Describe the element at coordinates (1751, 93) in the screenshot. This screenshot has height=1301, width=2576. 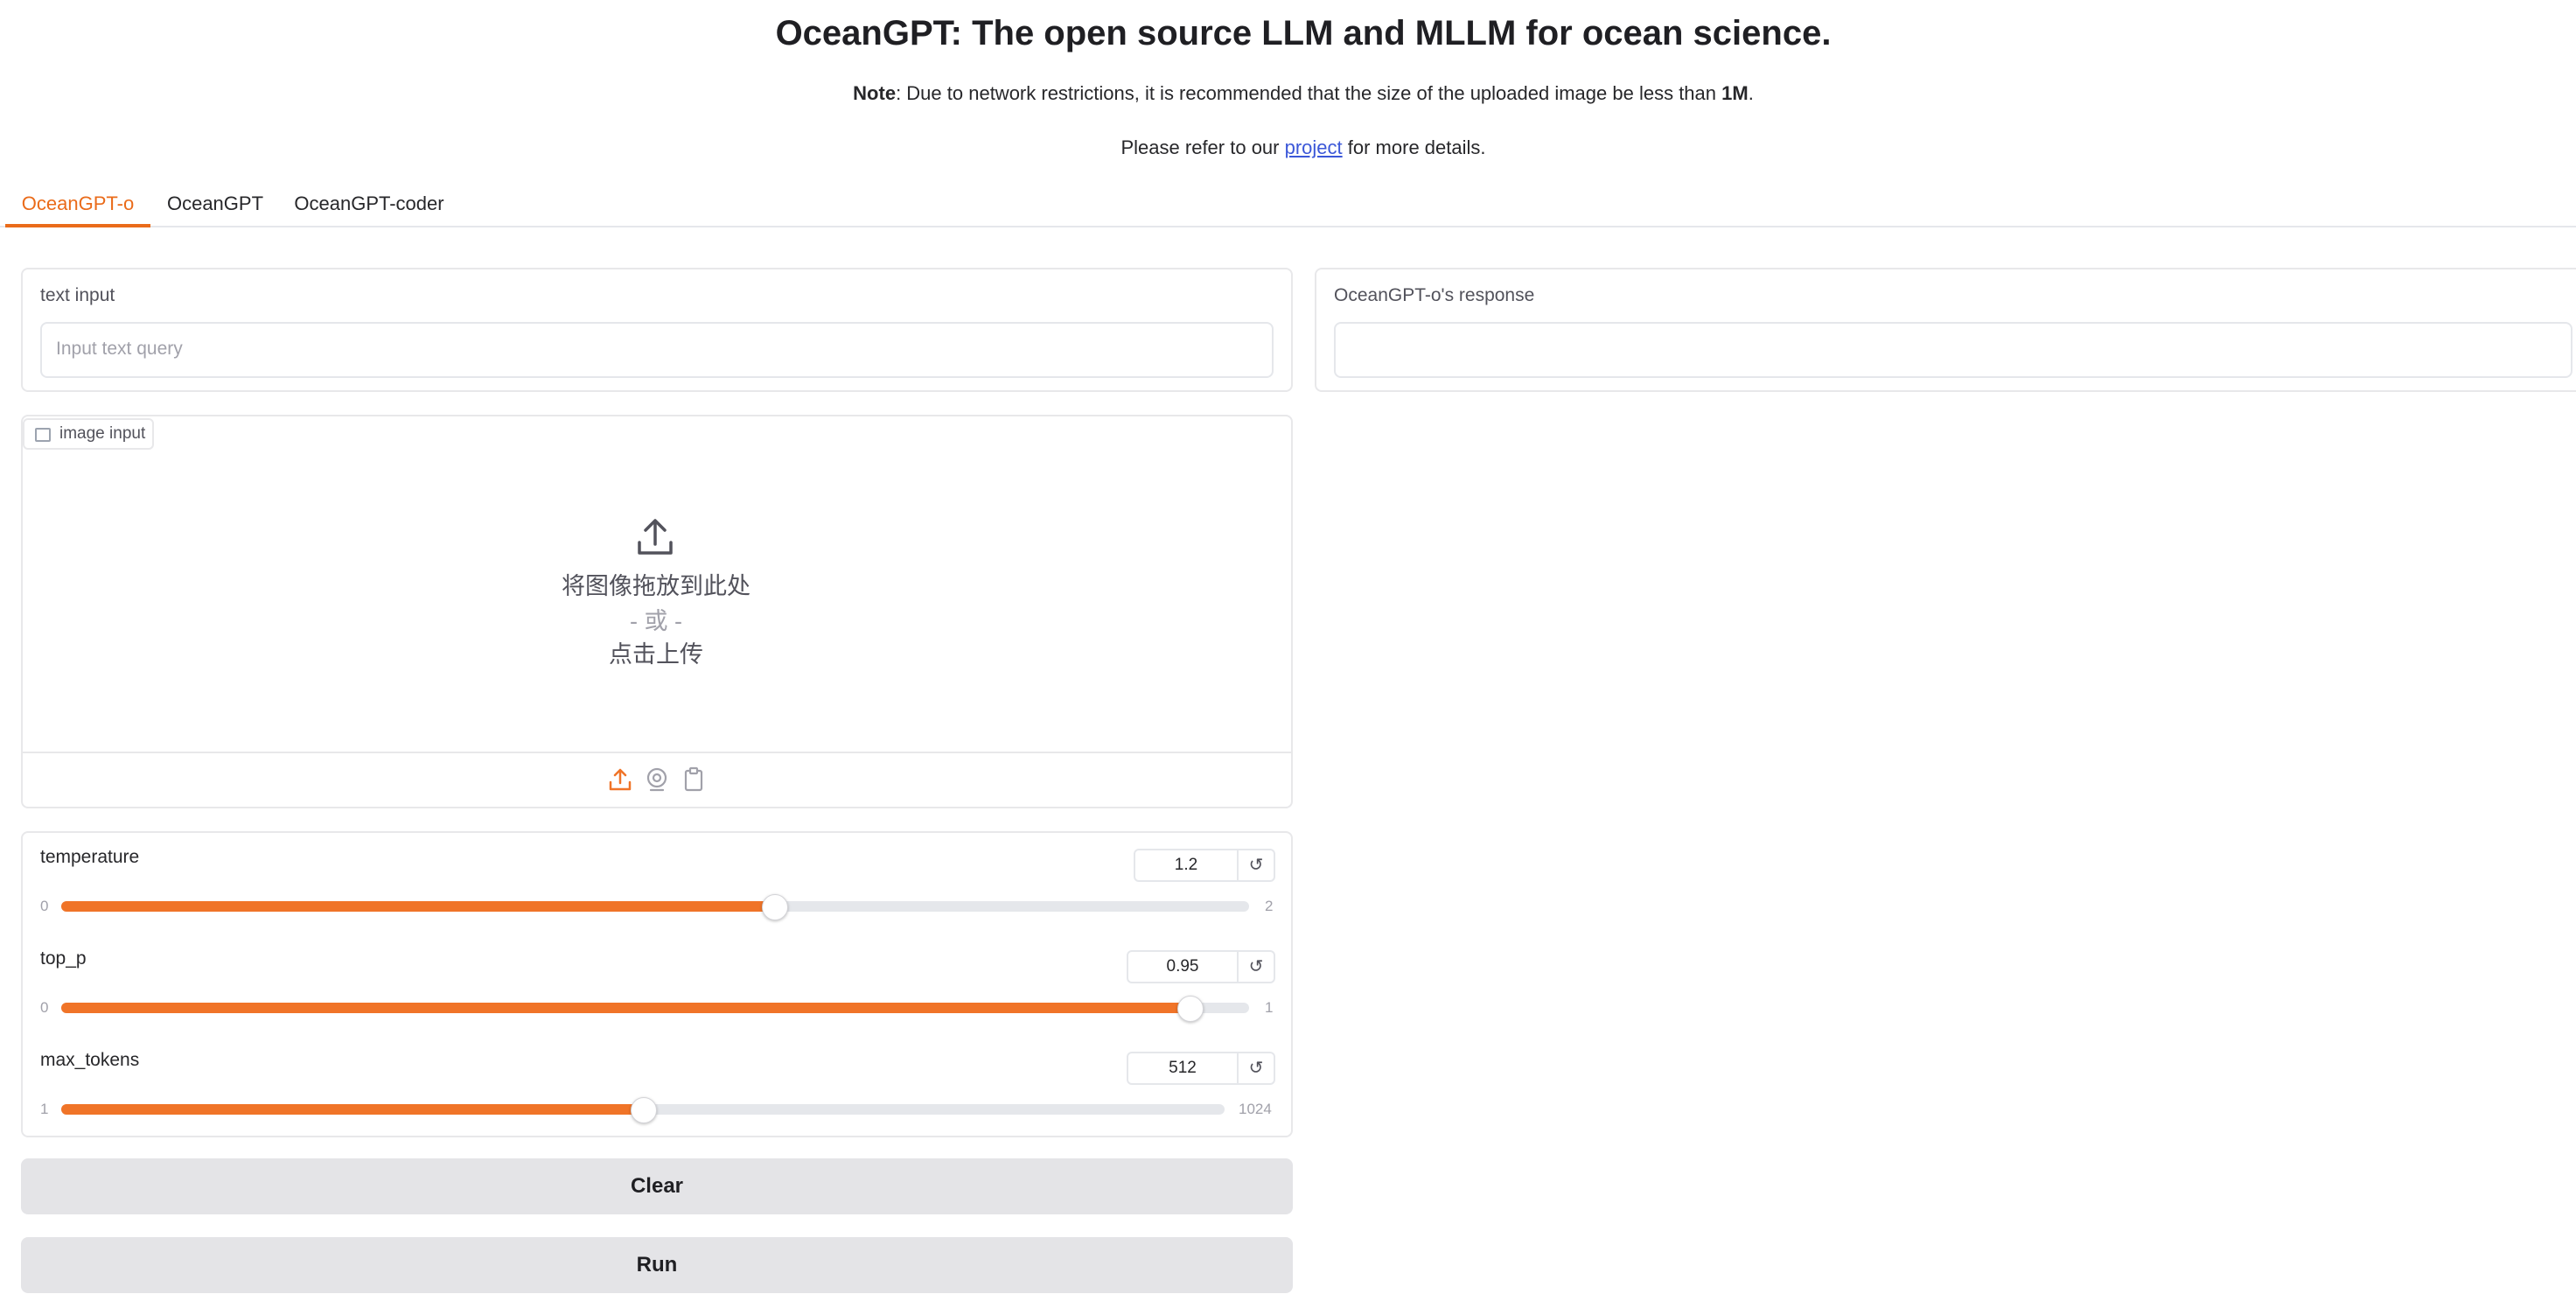
I see `note-end: .` at that location.